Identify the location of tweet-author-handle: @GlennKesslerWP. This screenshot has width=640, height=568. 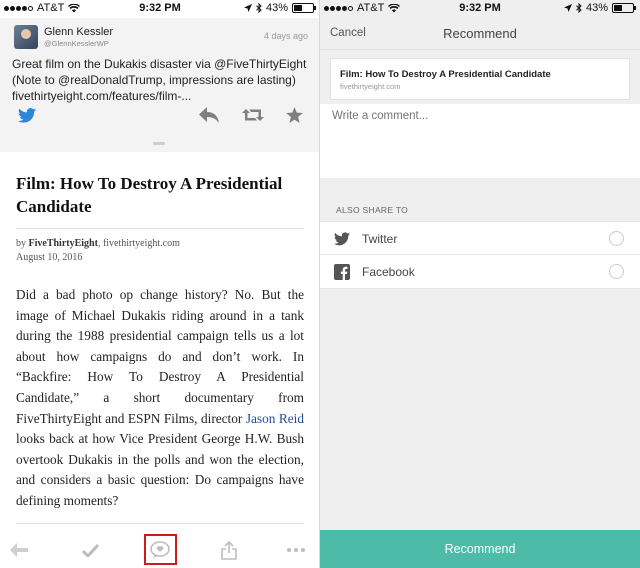
(76, 43).